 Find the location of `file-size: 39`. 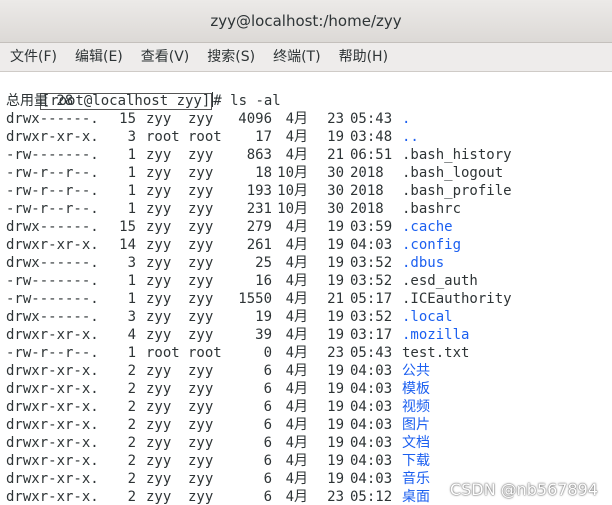

file-size: 39 is located at coordinates (263, 335).